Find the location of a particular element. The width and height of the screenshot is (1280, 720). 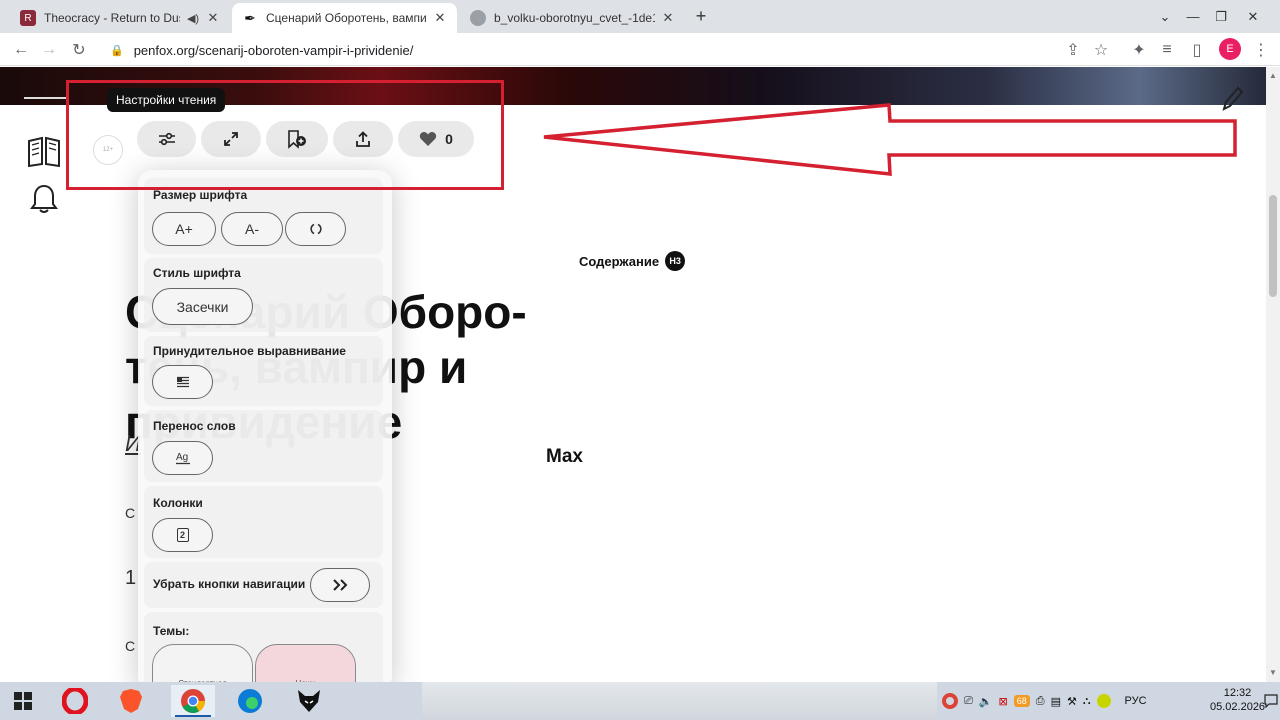

system-tray: ⎚ 🔈 ⊠ 68 ⎙ ▤ ⚒ ⛬ РУС is located at coordinates (1044, 701).